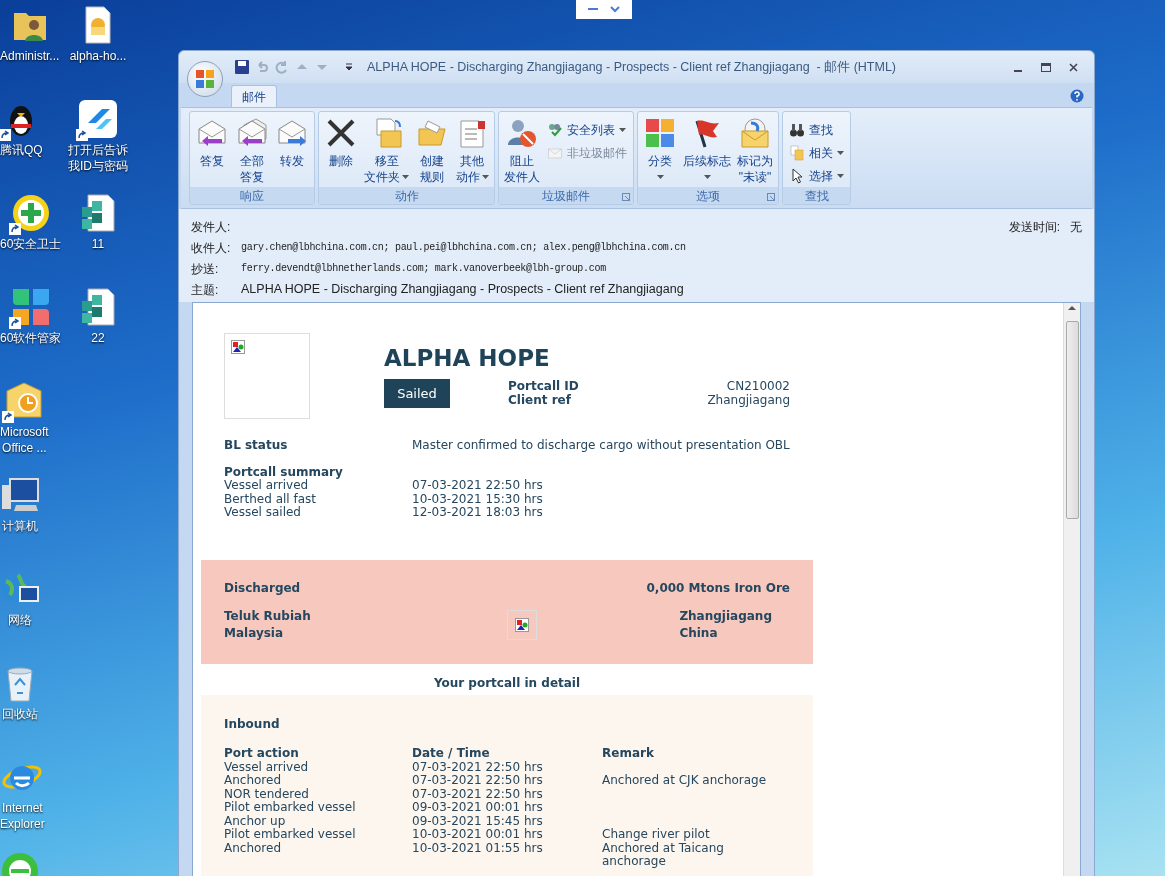 This screenshot has height=876, width=1165. What do you see at coordinates (267, 794) in the screenshot?
I see `table-cell-text: NOR tendered` at bounding box center [267, 794].